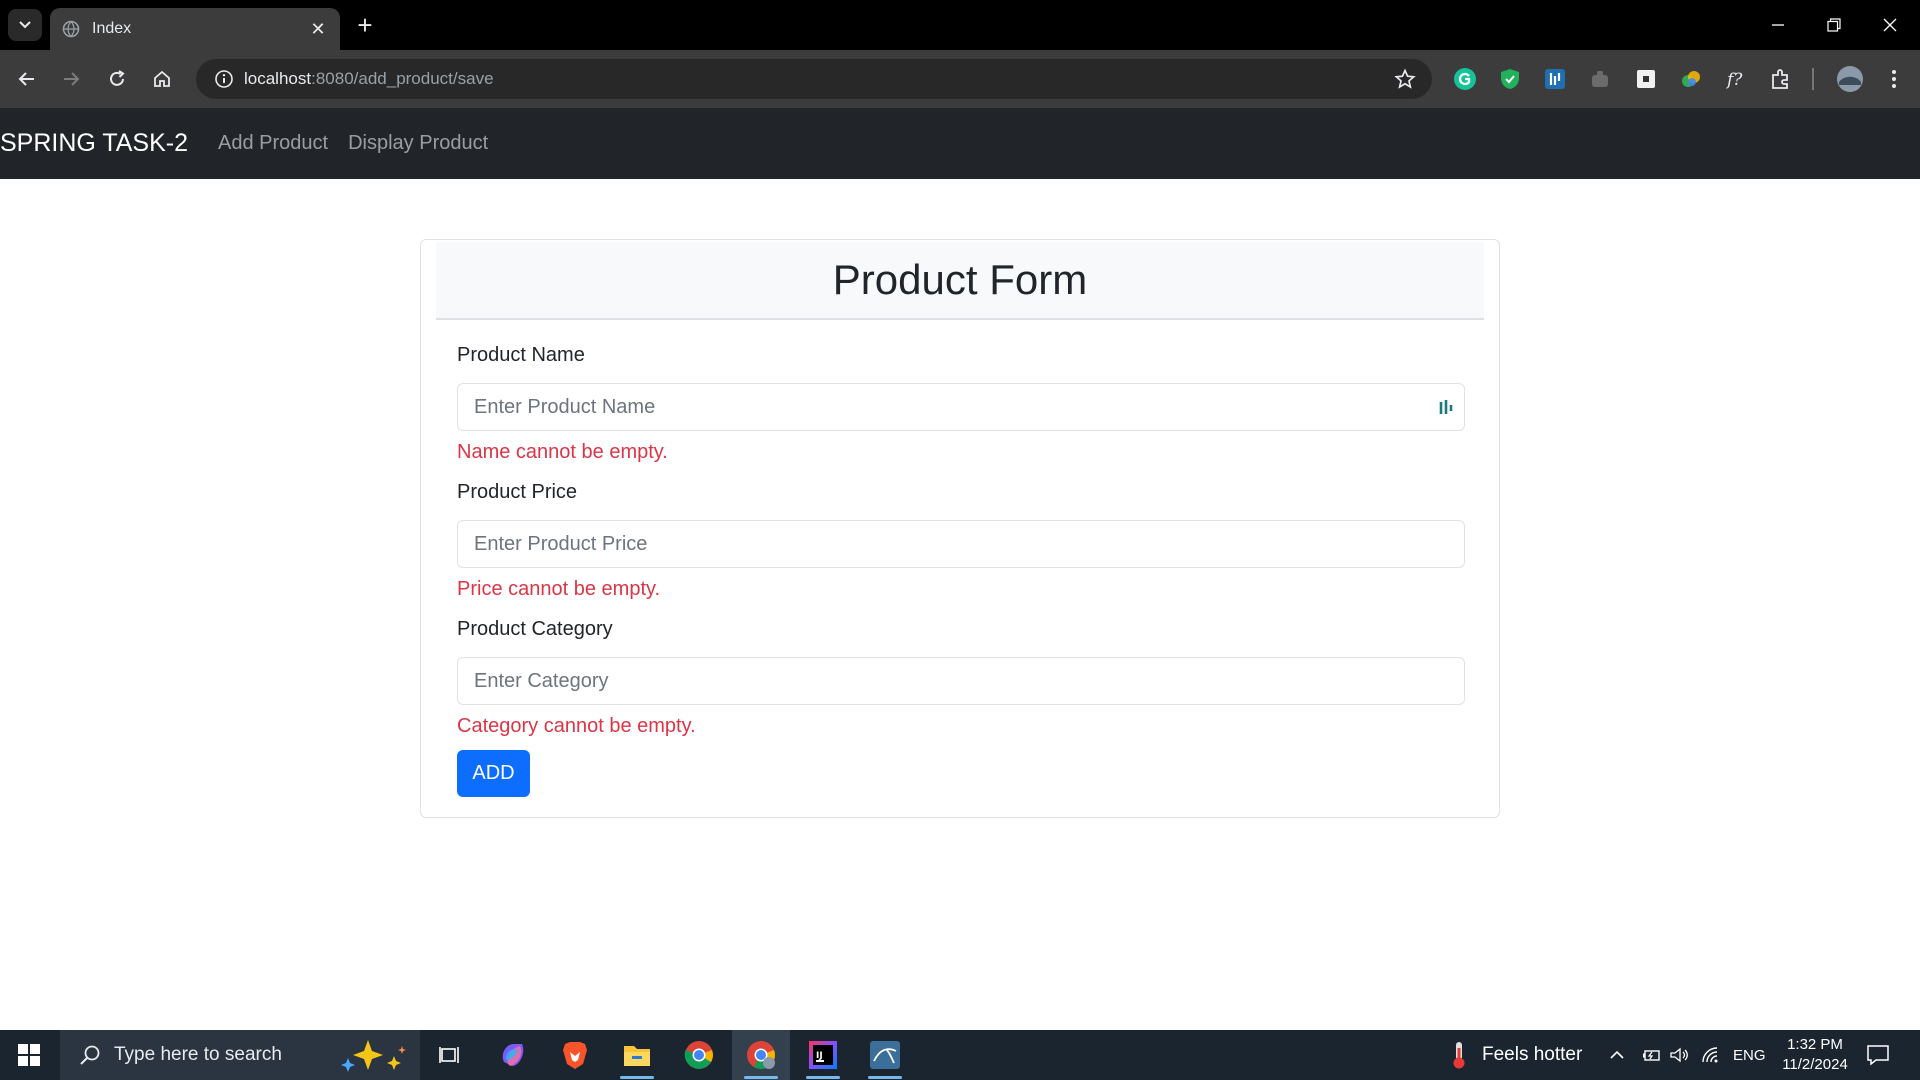 Image resolution: width=1920 pixels, height=1080 pixels. I want to click on network-tray, so click(1710, 1055).